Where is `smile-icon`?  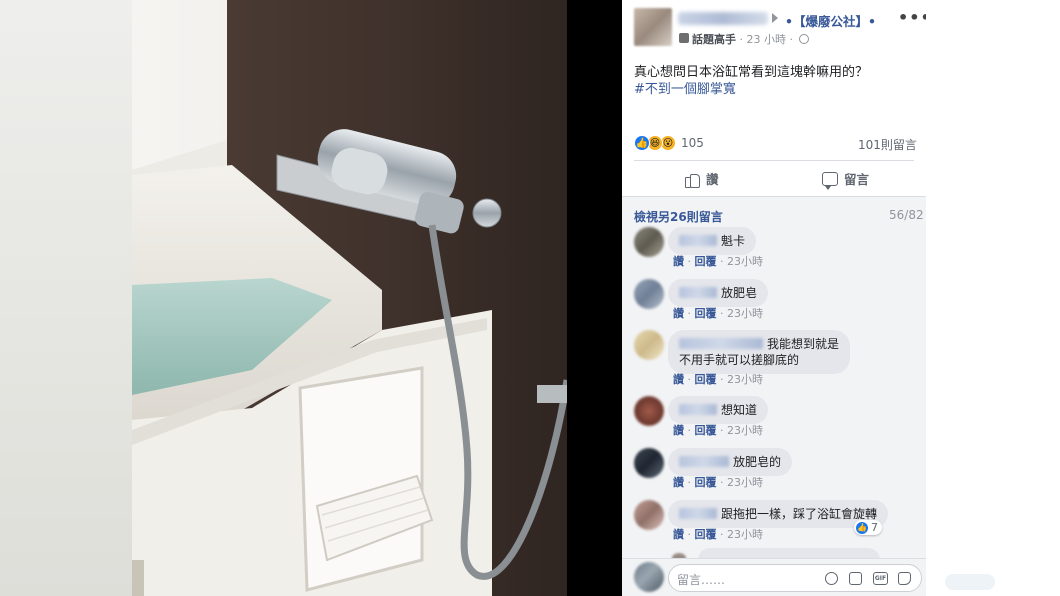 smile-icon is located at coordinates (831, 578).